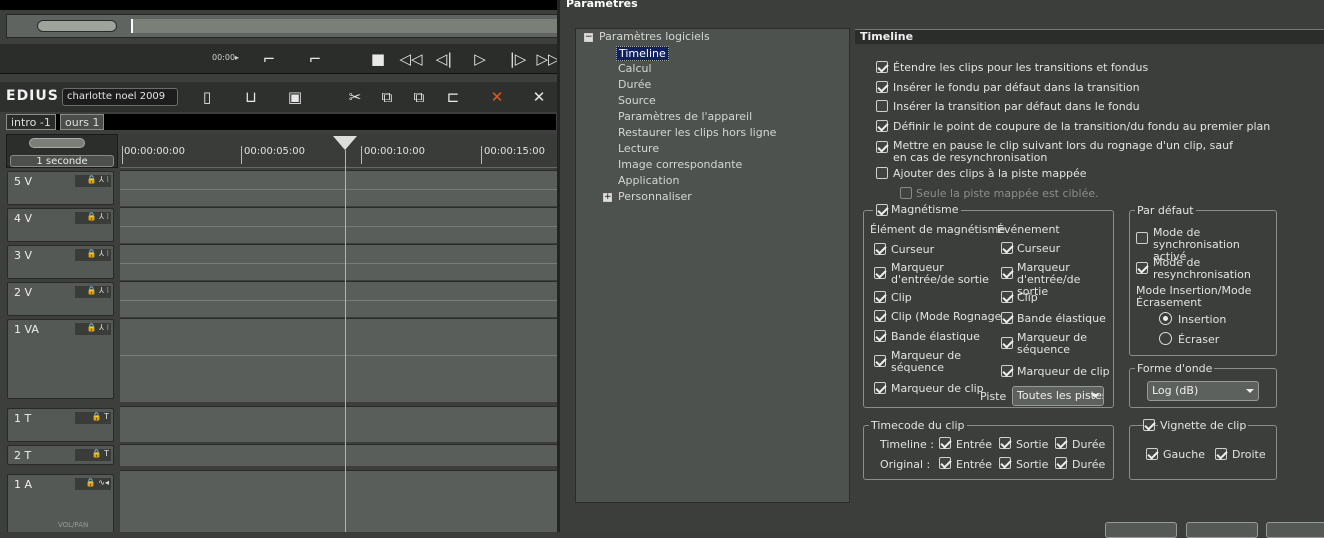 The height and width of the screenshot is (538, 1324). Describe the element at coordinates (882, 210) in the screenshot. I see `magnetism-checkbox` at that location.